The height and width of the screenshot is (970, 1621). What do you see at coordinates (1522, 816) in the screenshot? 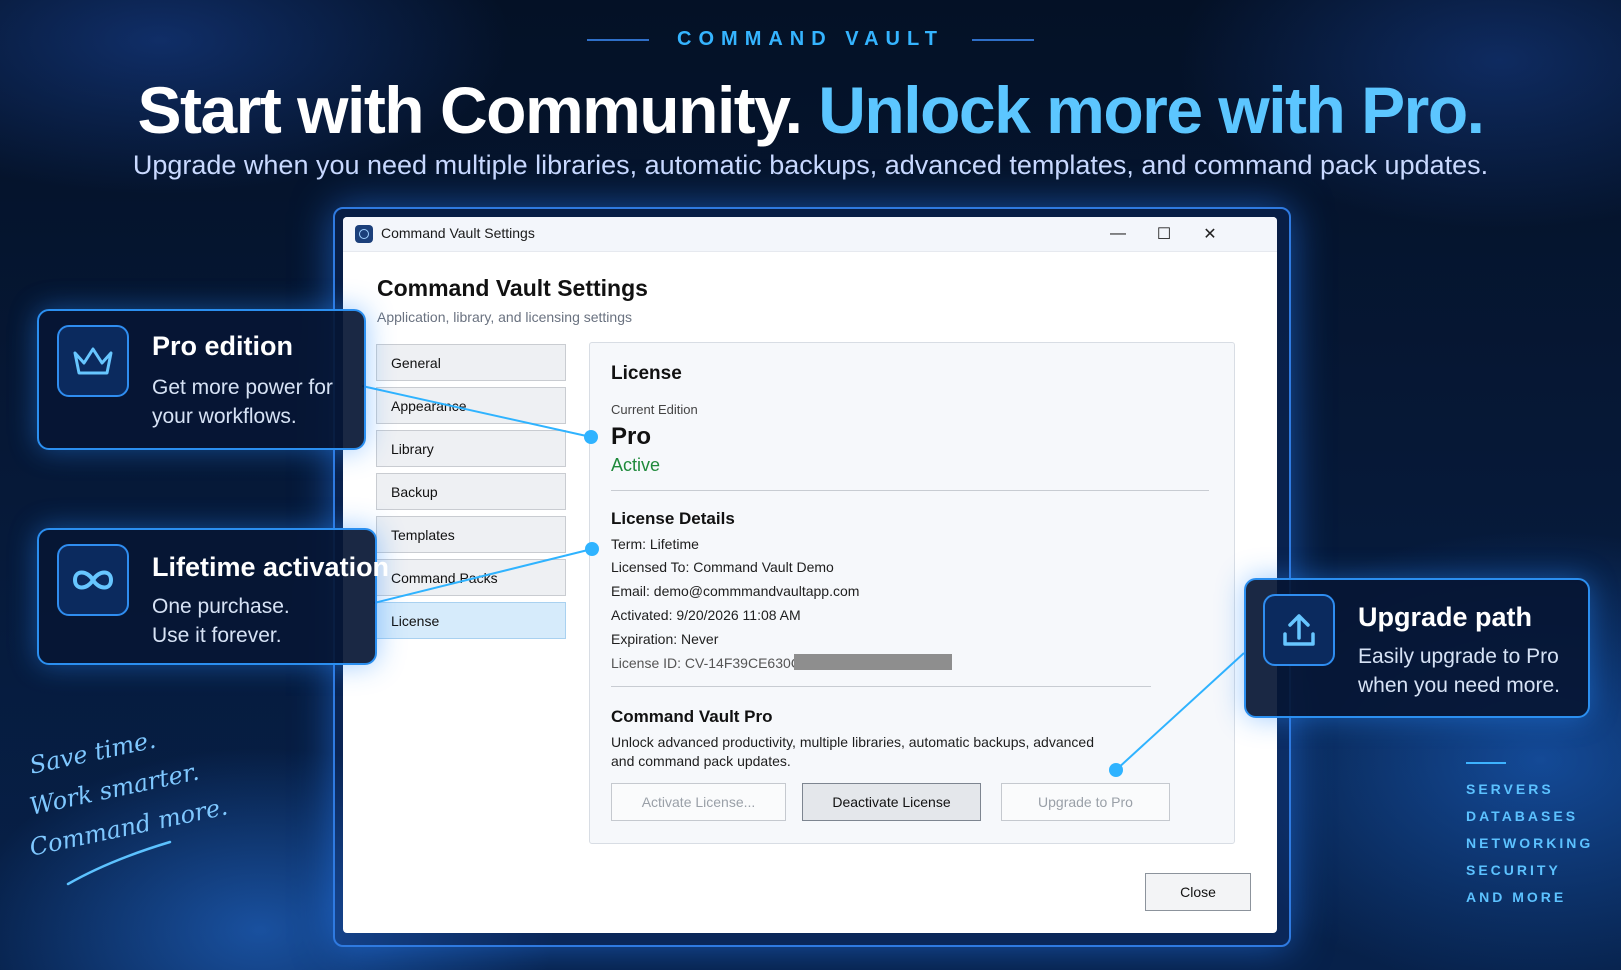
I see `category-item: DATABASES` at bounding box center [1522, 816].